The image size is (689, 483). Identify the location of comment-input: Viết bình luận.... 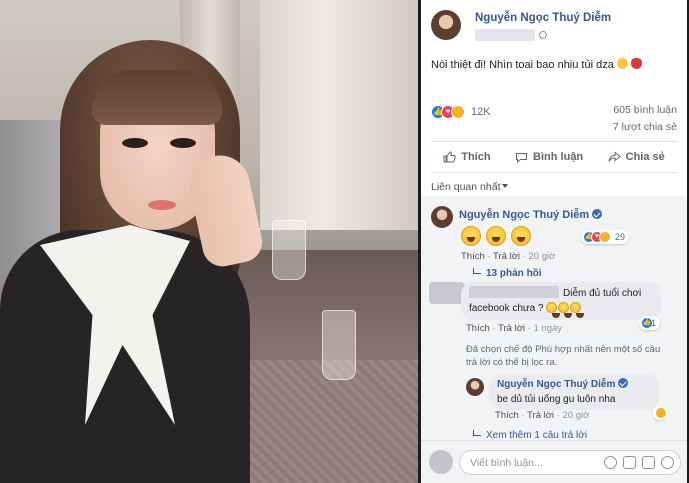
(570, 462).